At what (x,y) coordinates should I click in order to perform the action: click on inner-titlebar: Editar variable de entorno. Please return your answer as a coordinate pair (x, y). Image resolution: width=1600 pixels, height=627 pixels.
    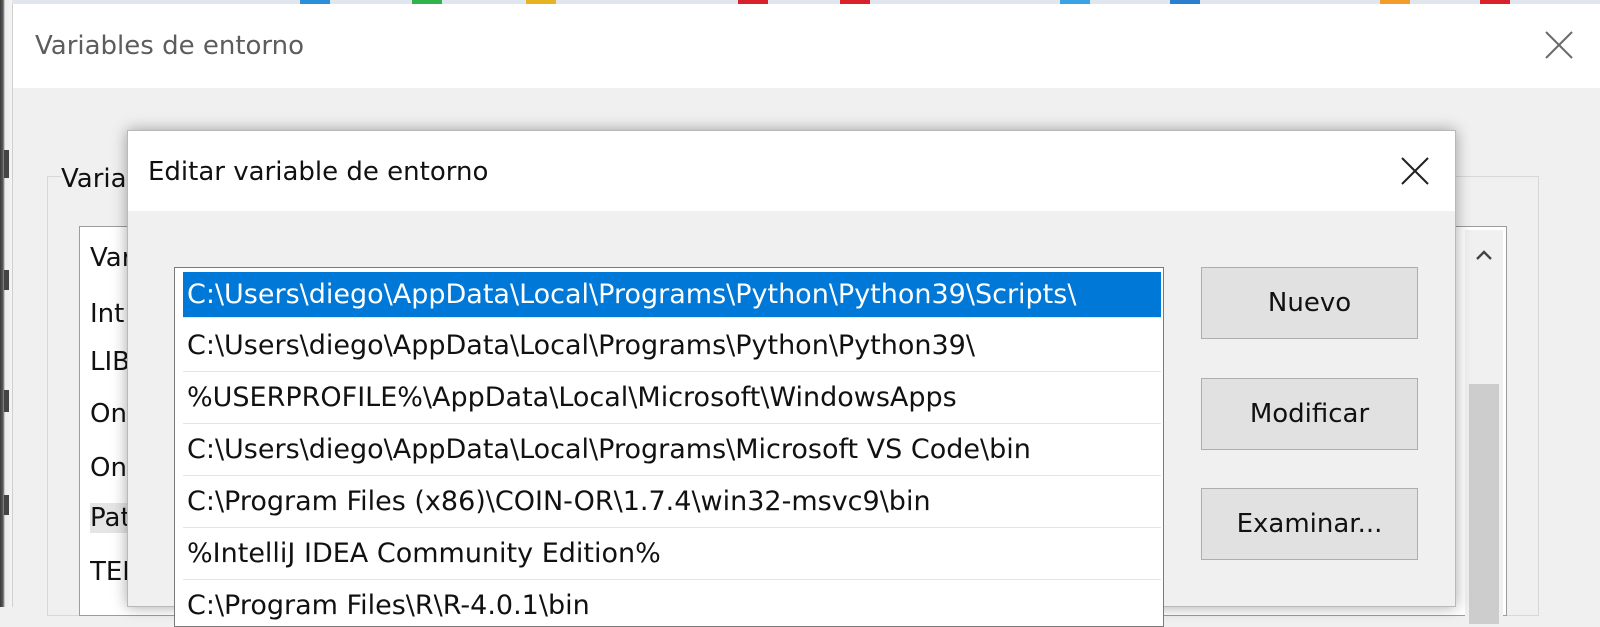
    Looking at the image, I should click on (791, 171).